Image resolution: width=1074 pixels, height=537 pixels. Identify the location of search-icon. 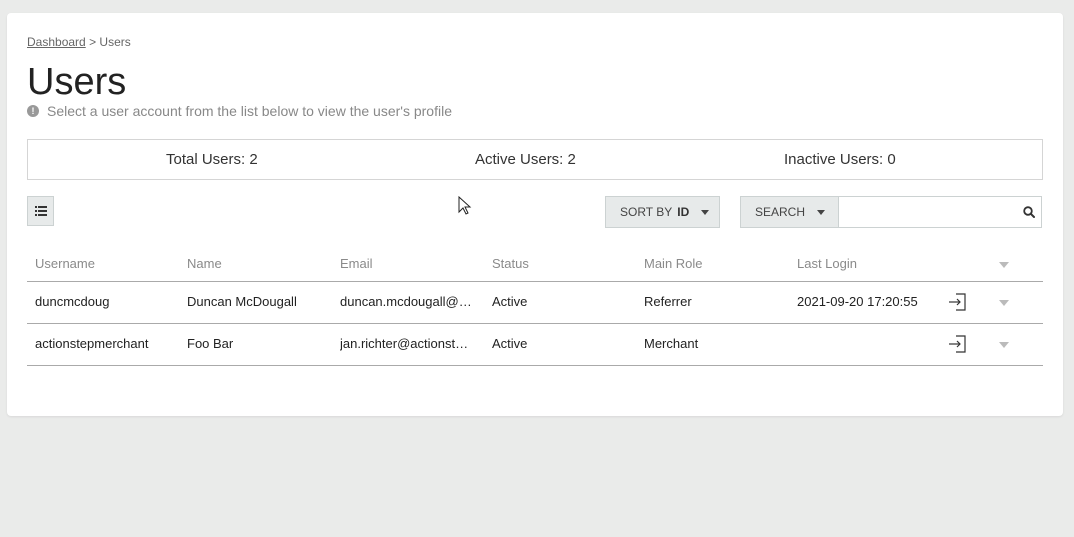
(1029, 212).